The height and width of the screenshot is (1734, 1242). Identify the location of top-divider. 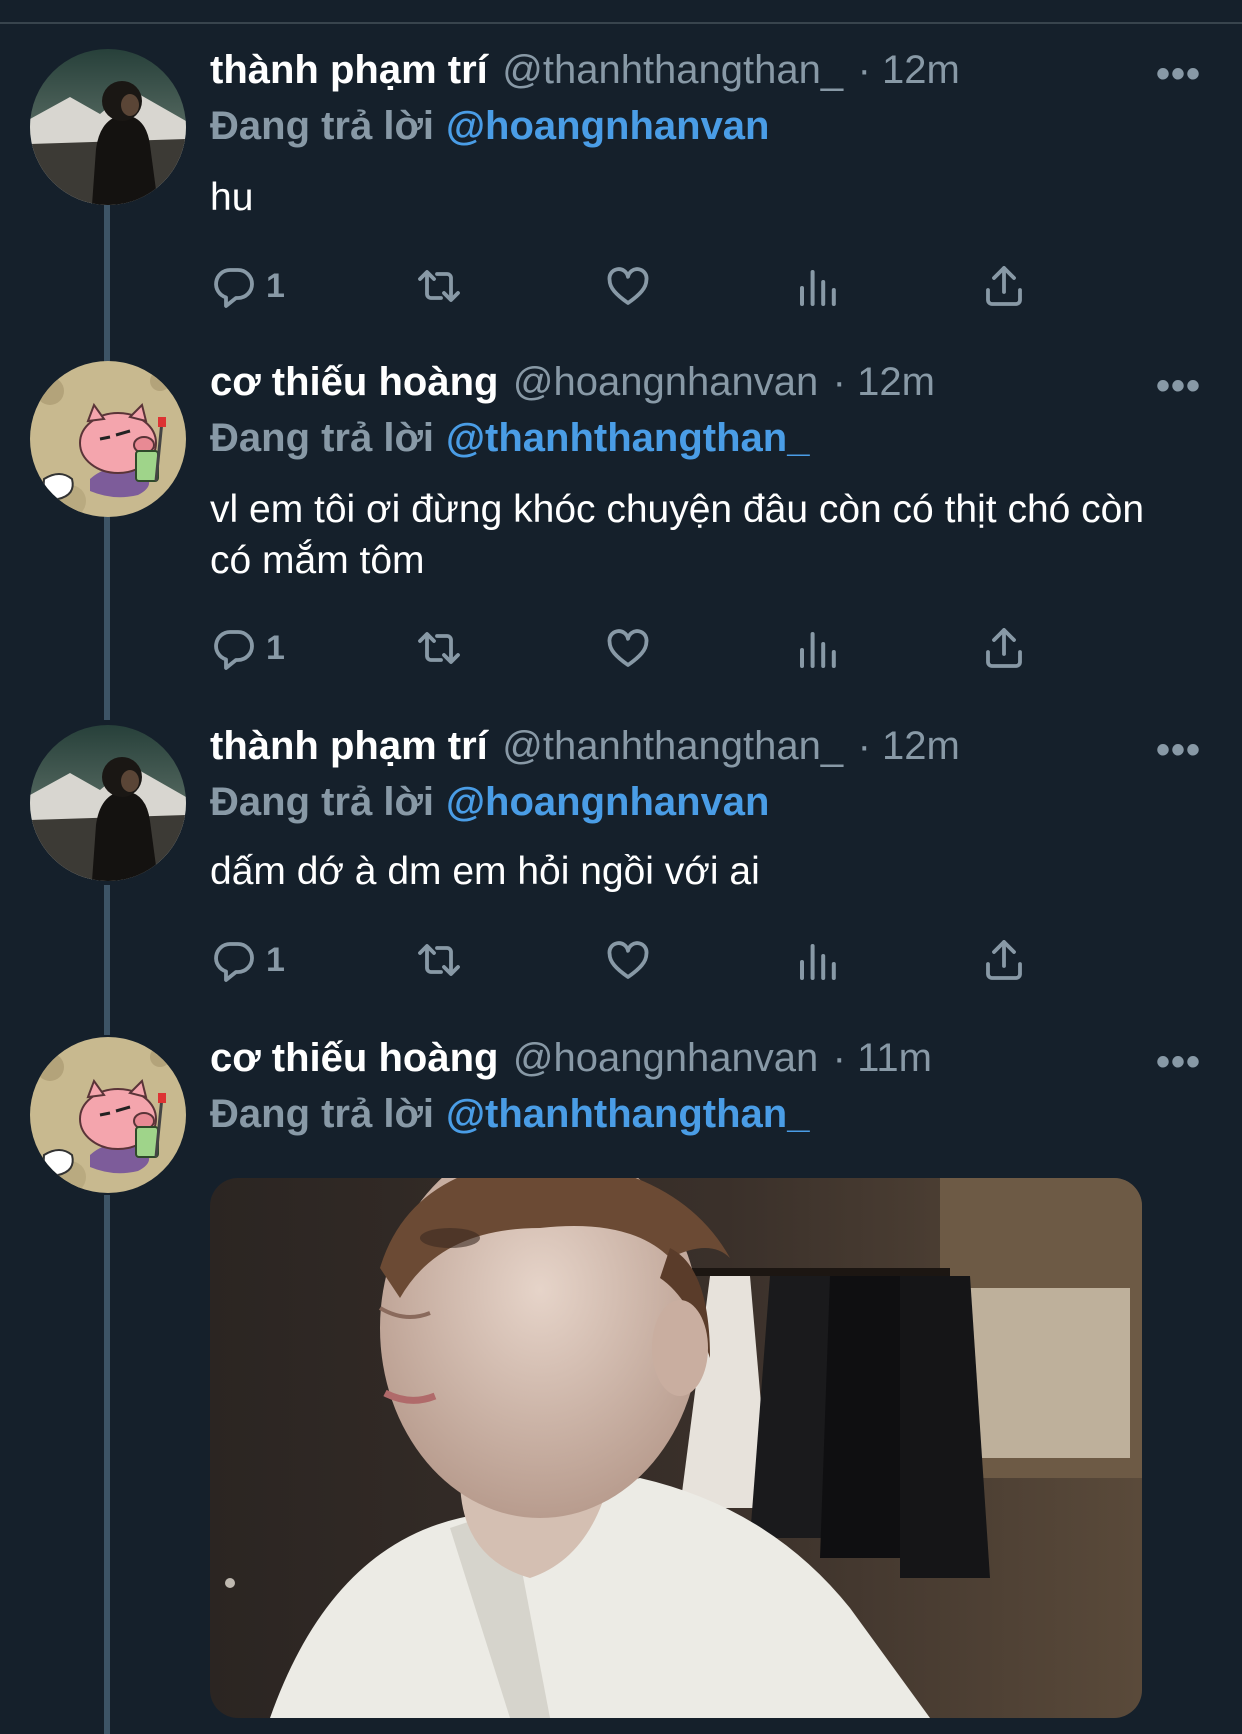
(621, 23).